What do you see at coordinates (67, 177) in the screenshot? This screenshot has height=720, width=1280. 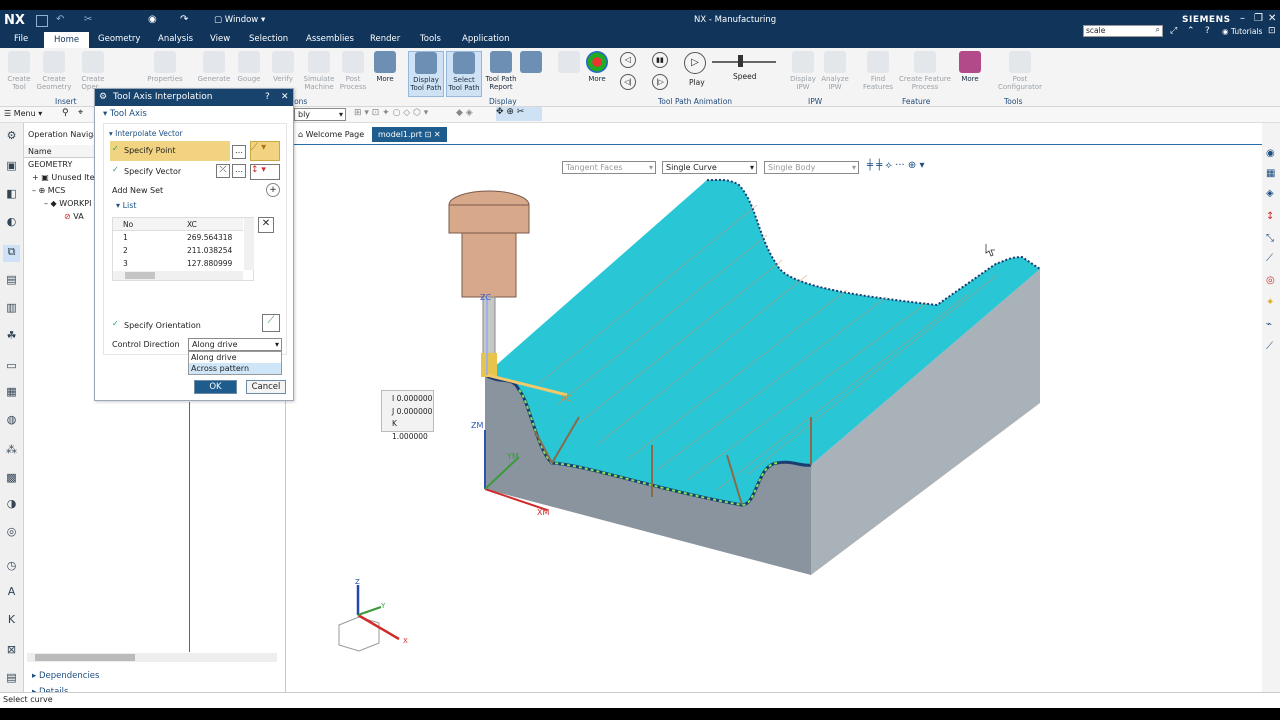 I see `tree-item-unused: + ▣ Unused Item` at bounding box center [67, 177].